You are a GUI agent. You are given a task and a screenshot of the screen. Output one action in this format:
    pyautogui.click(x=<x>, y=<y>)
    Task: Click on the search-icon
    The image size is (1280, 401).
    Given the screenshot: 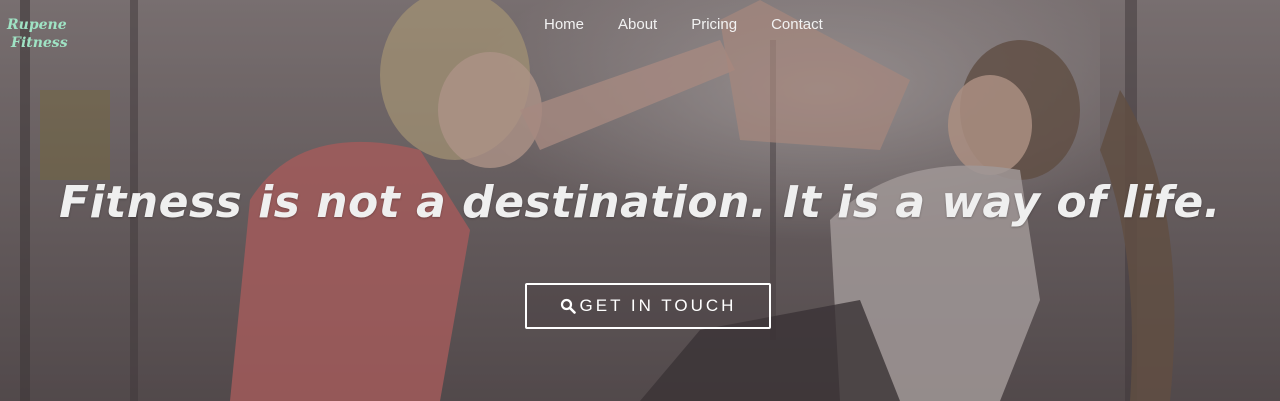 What is the action you would take?
    pyautogui.click(x=568, y=306)
    